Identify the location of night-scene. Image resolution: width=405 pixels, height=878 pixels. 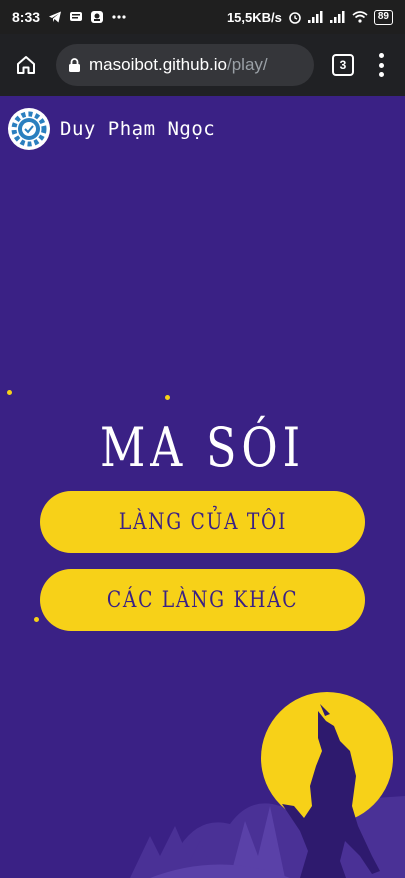
(267, 785).